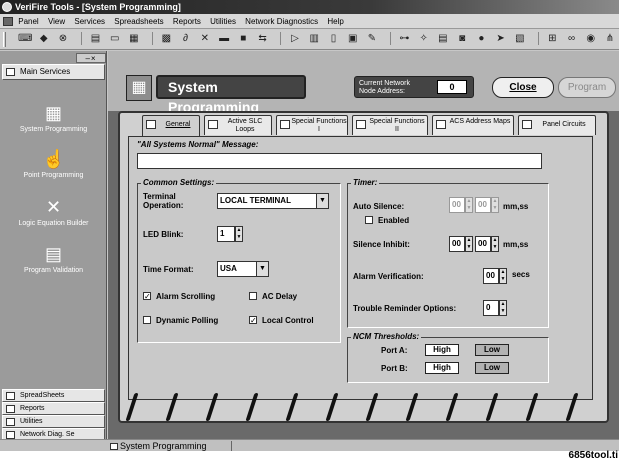  I want to click on auto-silence-seconds: 00, so click(483, 205).